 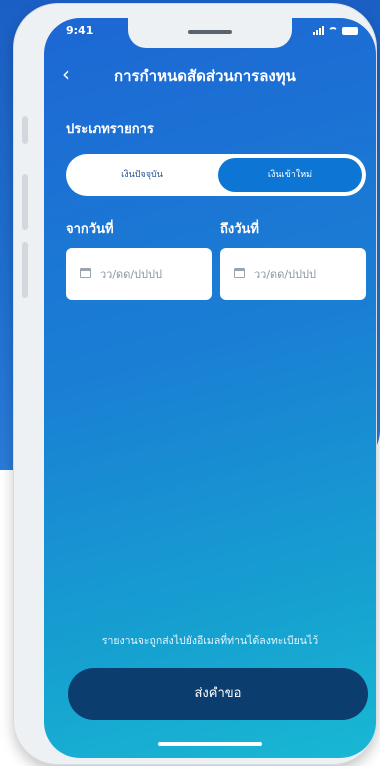 What do you see at coordinates (239, 229) in the screenshot?
I see `to-date-label: ถึงวันที่` at bounding box center [239, 229].